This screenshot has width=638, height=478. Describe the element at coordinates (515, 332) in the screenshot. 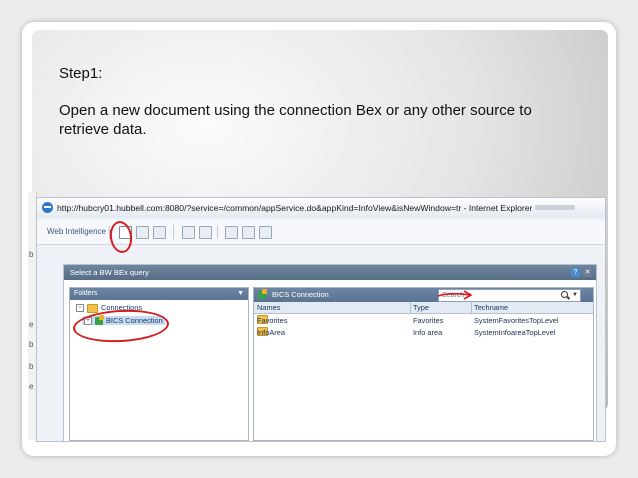

I see `row-techname: SystemInfoareaTopLevel` at that location.